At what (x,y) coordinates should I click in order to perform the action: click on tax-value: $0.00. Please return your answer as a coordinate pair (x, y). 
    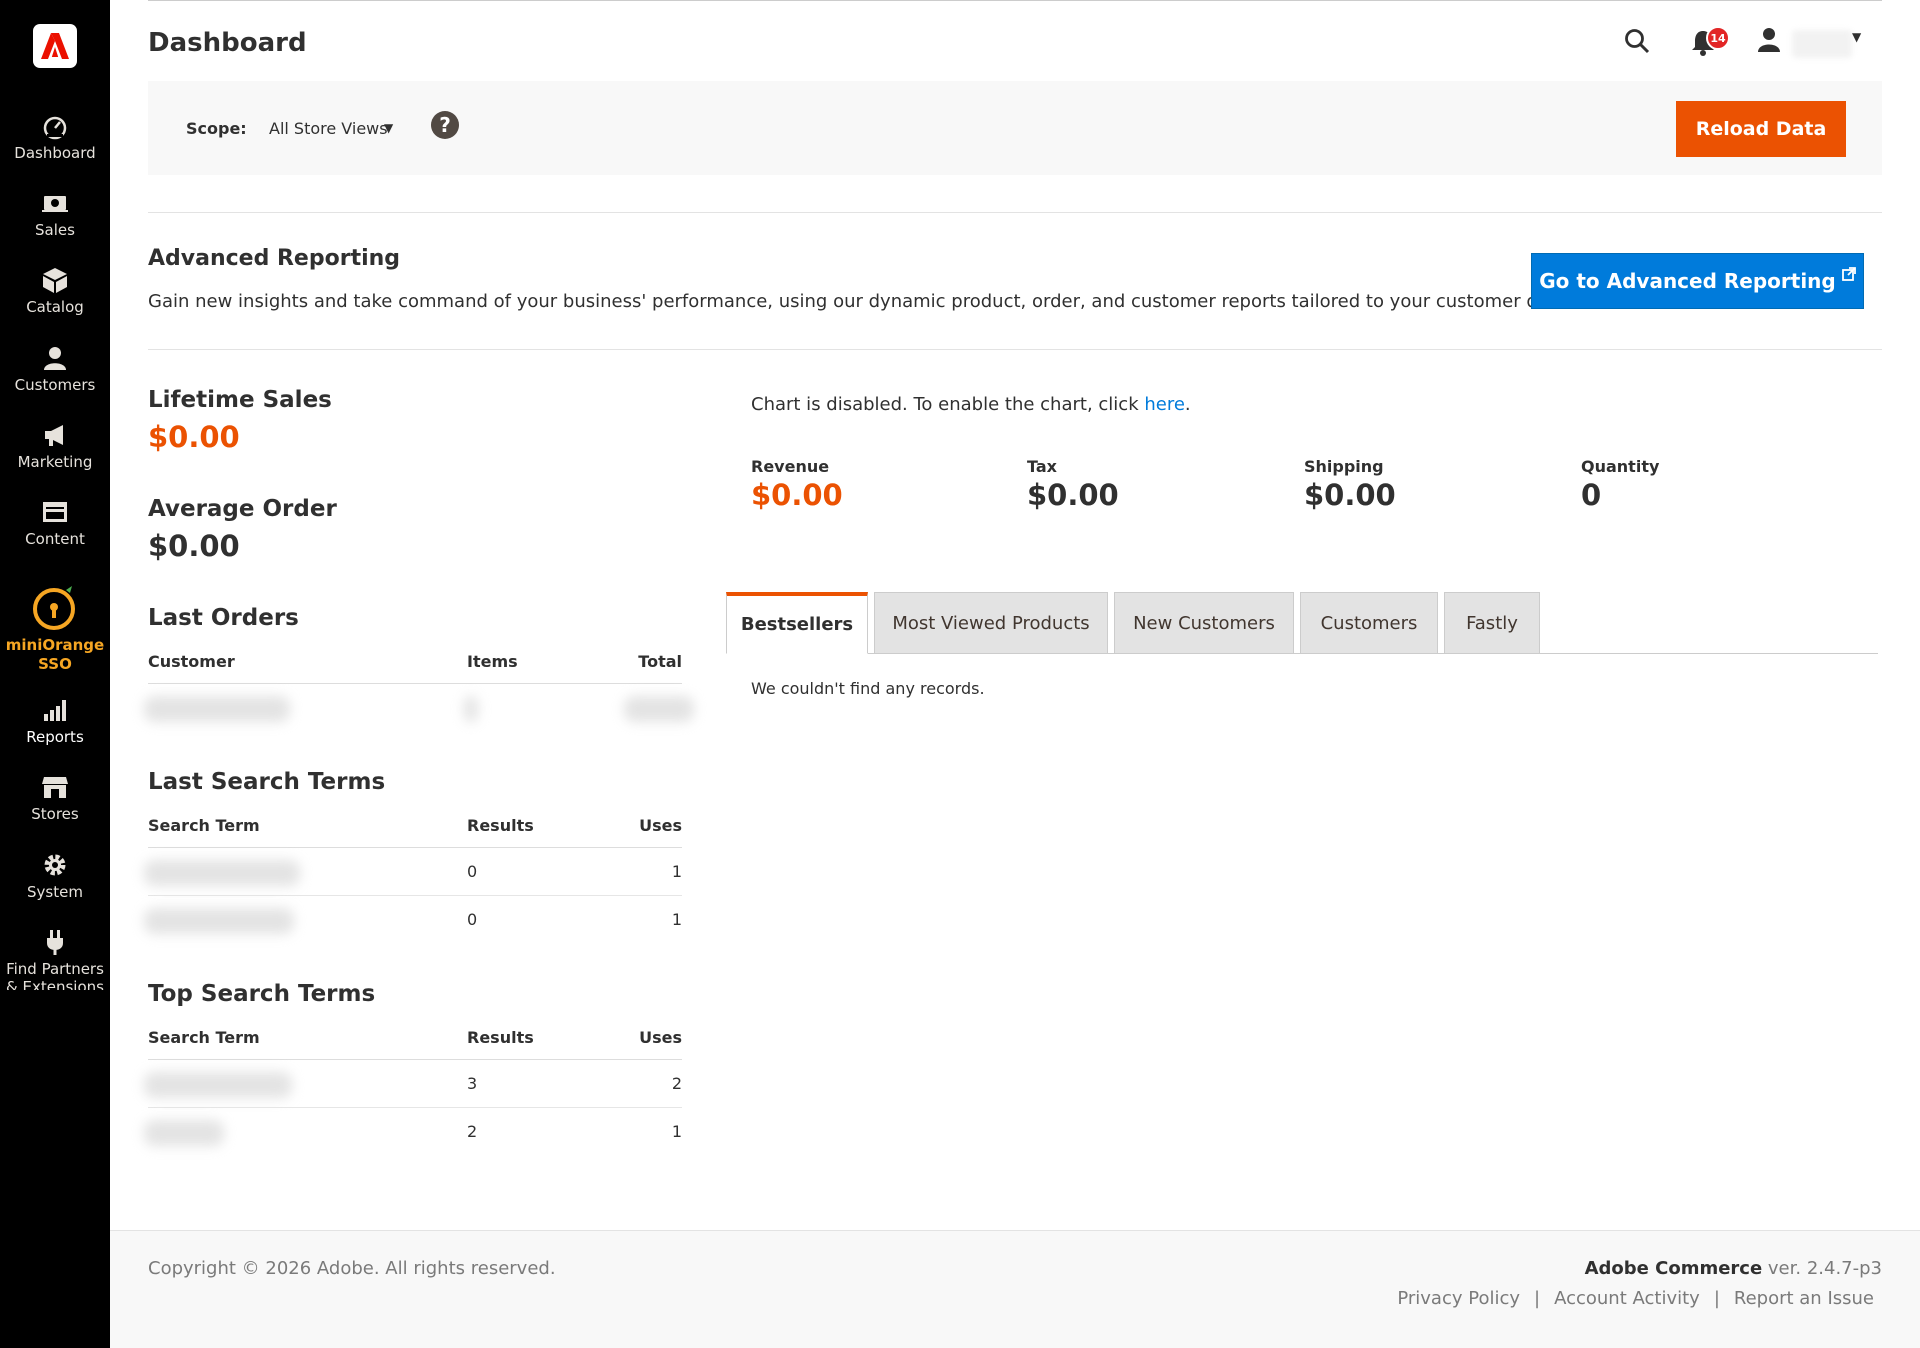
    Looking at the image, I should click on (1073, 495).